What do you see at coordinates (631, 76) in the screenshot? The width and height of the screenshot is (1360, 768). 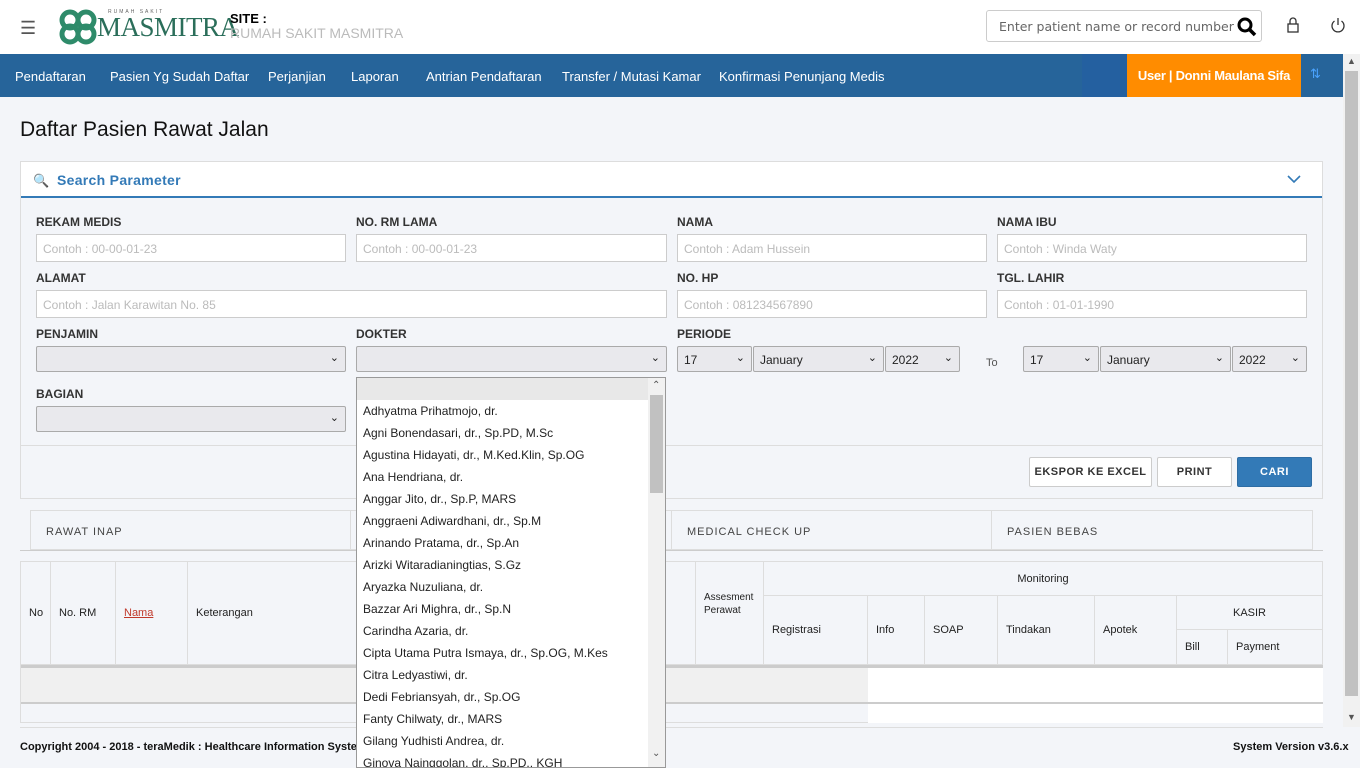 I see `nav-transfer-mutasi: Transfer / Mutasi Kamar` at bounding box center [631, 76].